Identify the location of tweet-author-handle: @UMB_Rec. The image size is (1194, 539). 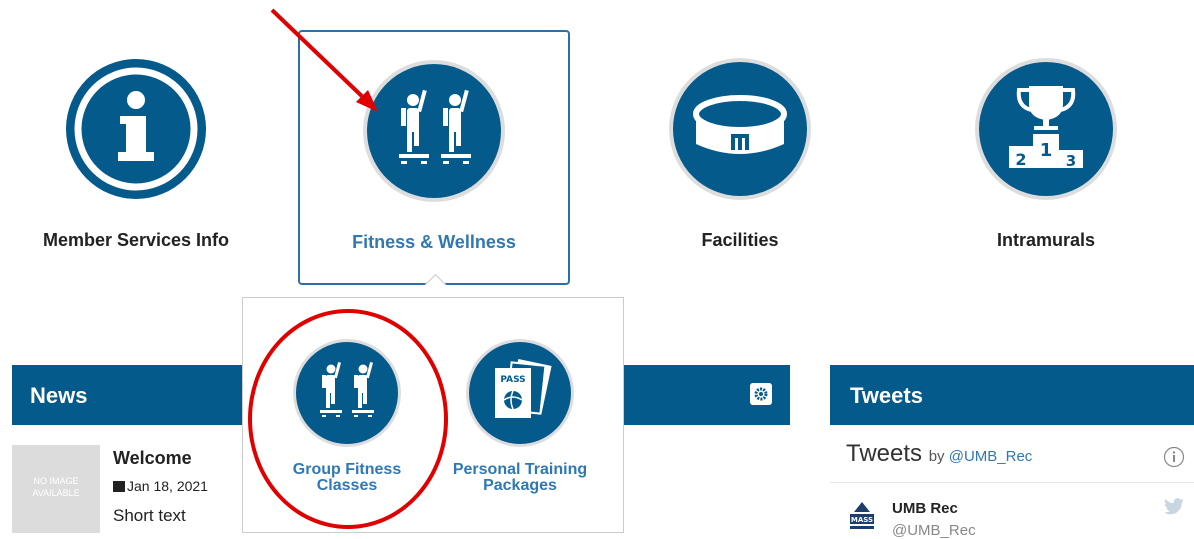
(934, 530).